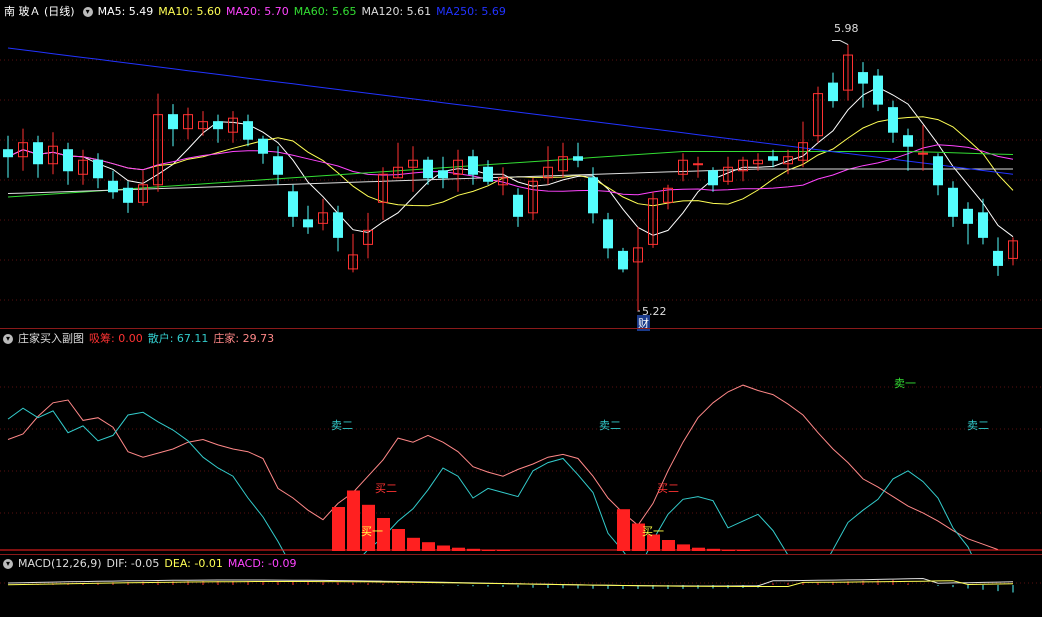 This screenshot has width=1042, height=617. Describe the element at coordinates (125, 11) in the screenshot. I see `ma5-value: MA5: 5.49` at that location.